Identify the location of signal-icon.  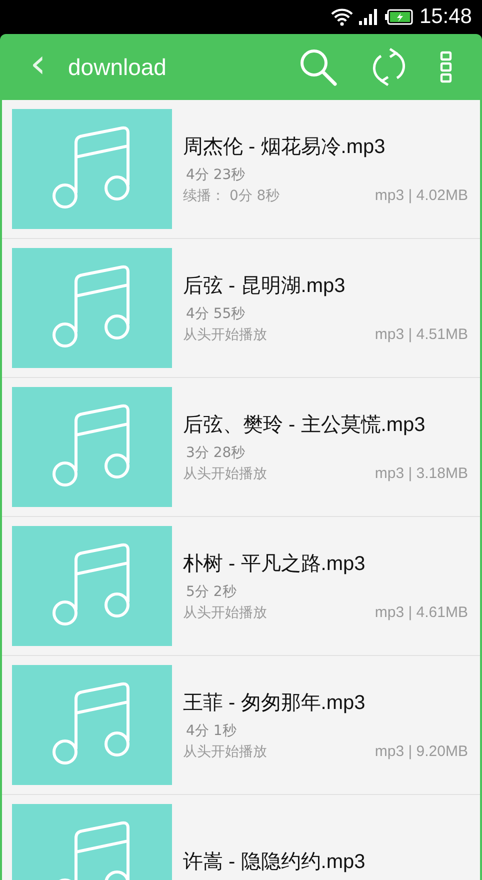
(369, 17).